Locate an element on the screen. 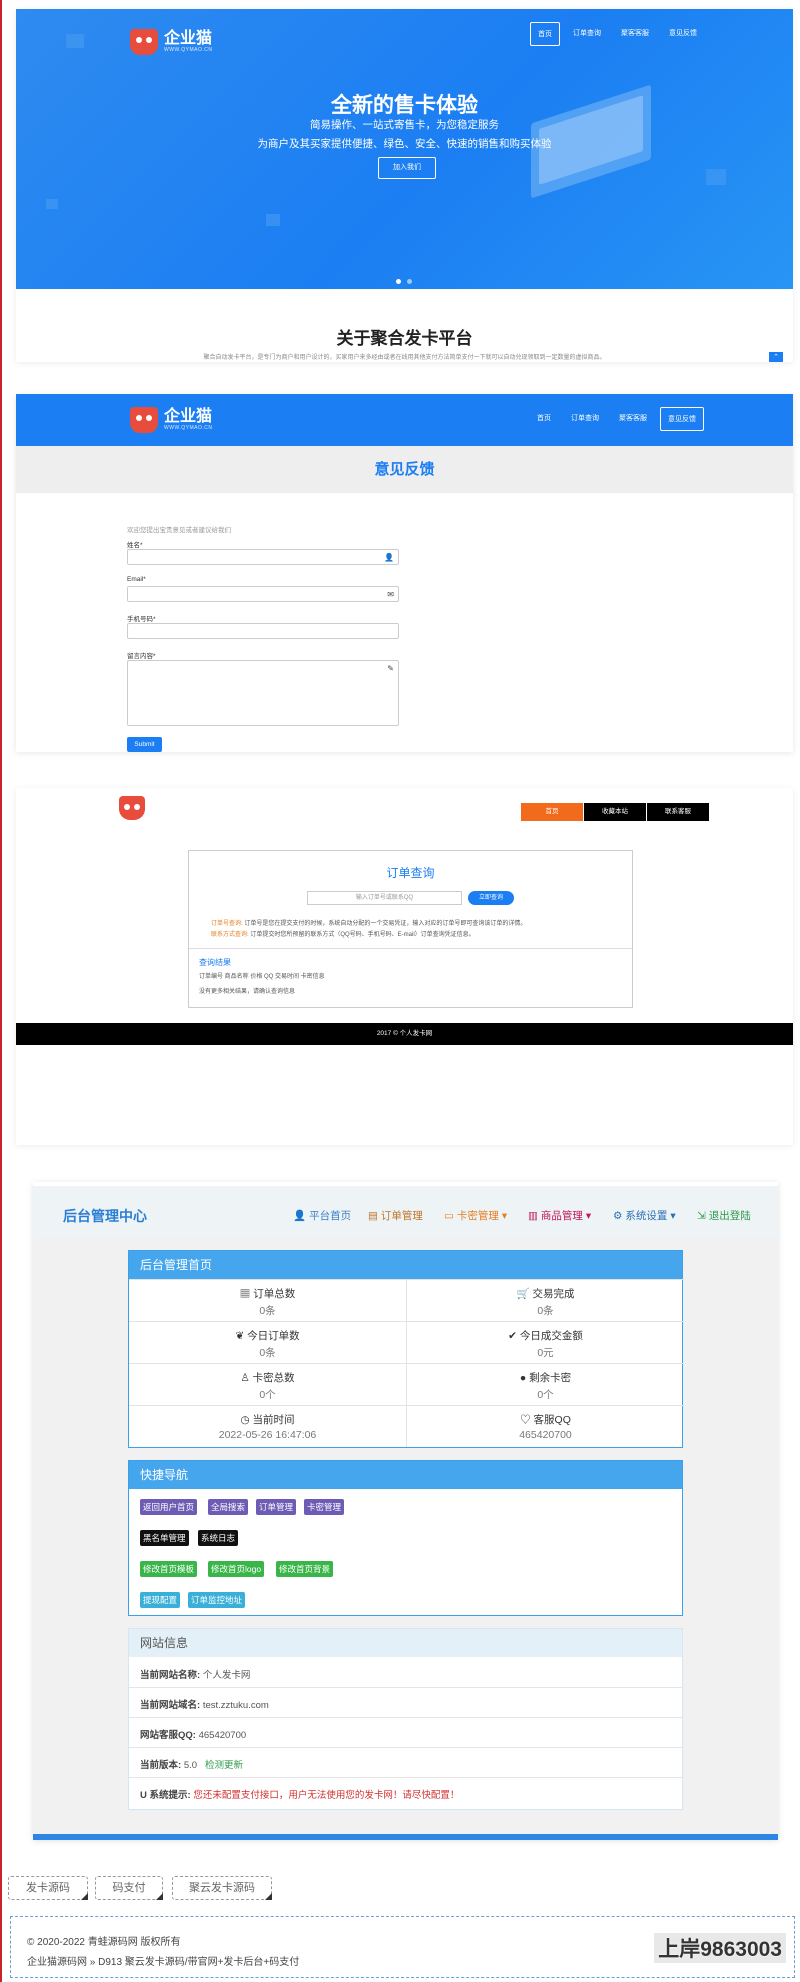 The width and height of the screenshot is (800, 1982). feedback-header: 企业猫 WWW.QYMAO.CN 首页 订单查询 聚客客服 意见反馈 is located at coordinates (404, 420).